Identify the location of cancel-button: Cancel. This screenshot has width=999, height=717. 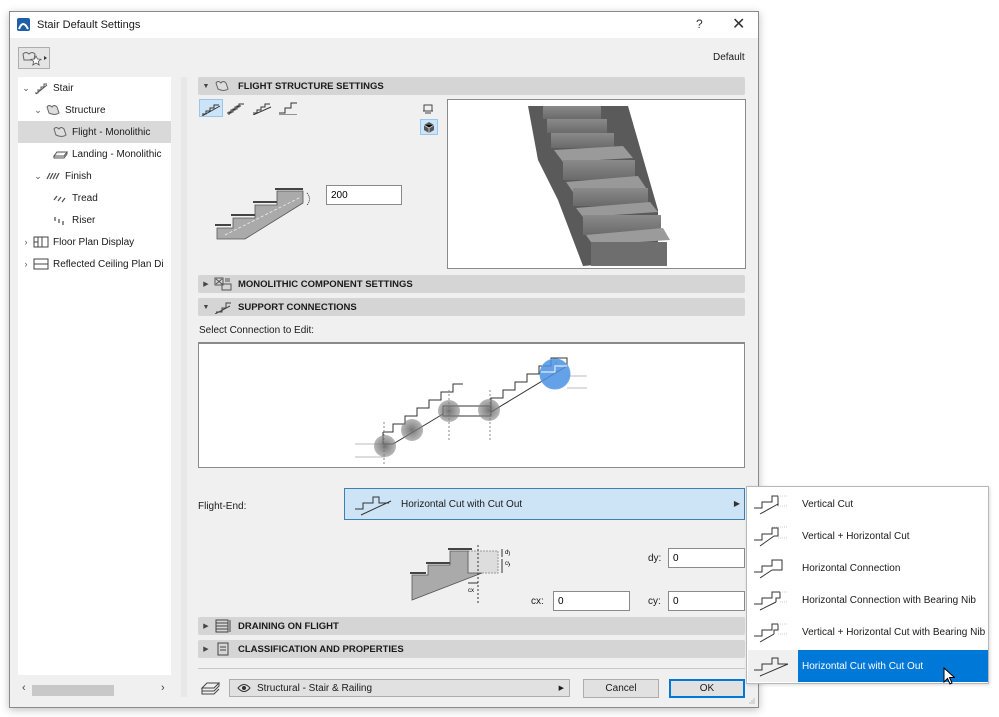
(621, 688).